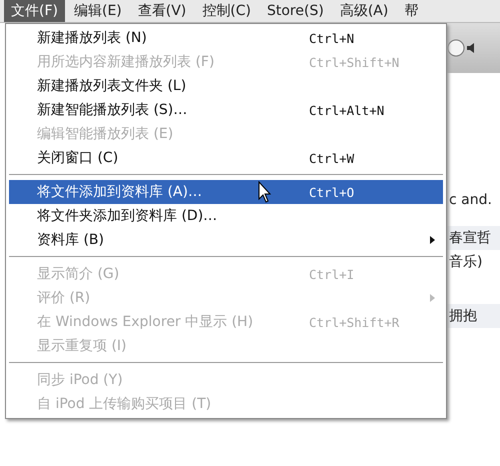 The height and width of the screenshot is (466, 500). Describe the element at coordinates (364, 11) in the screenshot. I see `menu-title: 高级(A)` at that location.